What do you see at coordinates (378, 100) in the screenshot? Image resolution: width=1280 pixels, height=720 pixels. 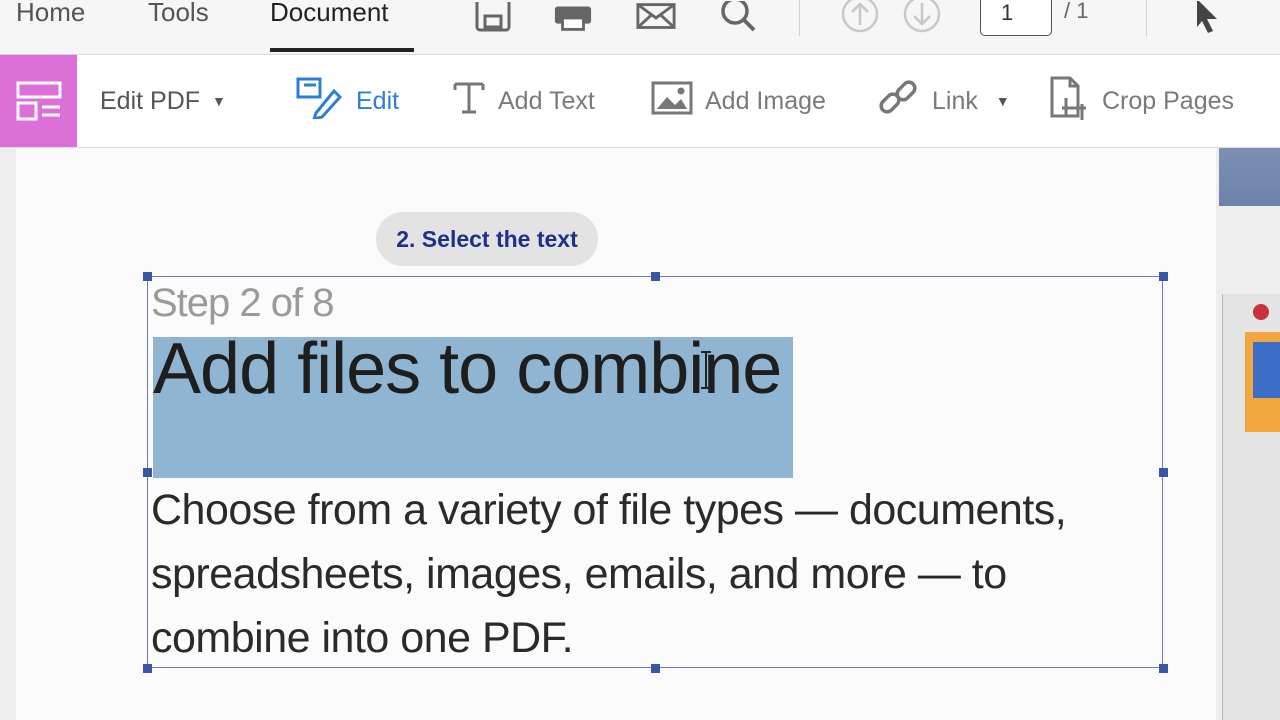 I see `edit-label: Edit` at bounding box center [378, 100].